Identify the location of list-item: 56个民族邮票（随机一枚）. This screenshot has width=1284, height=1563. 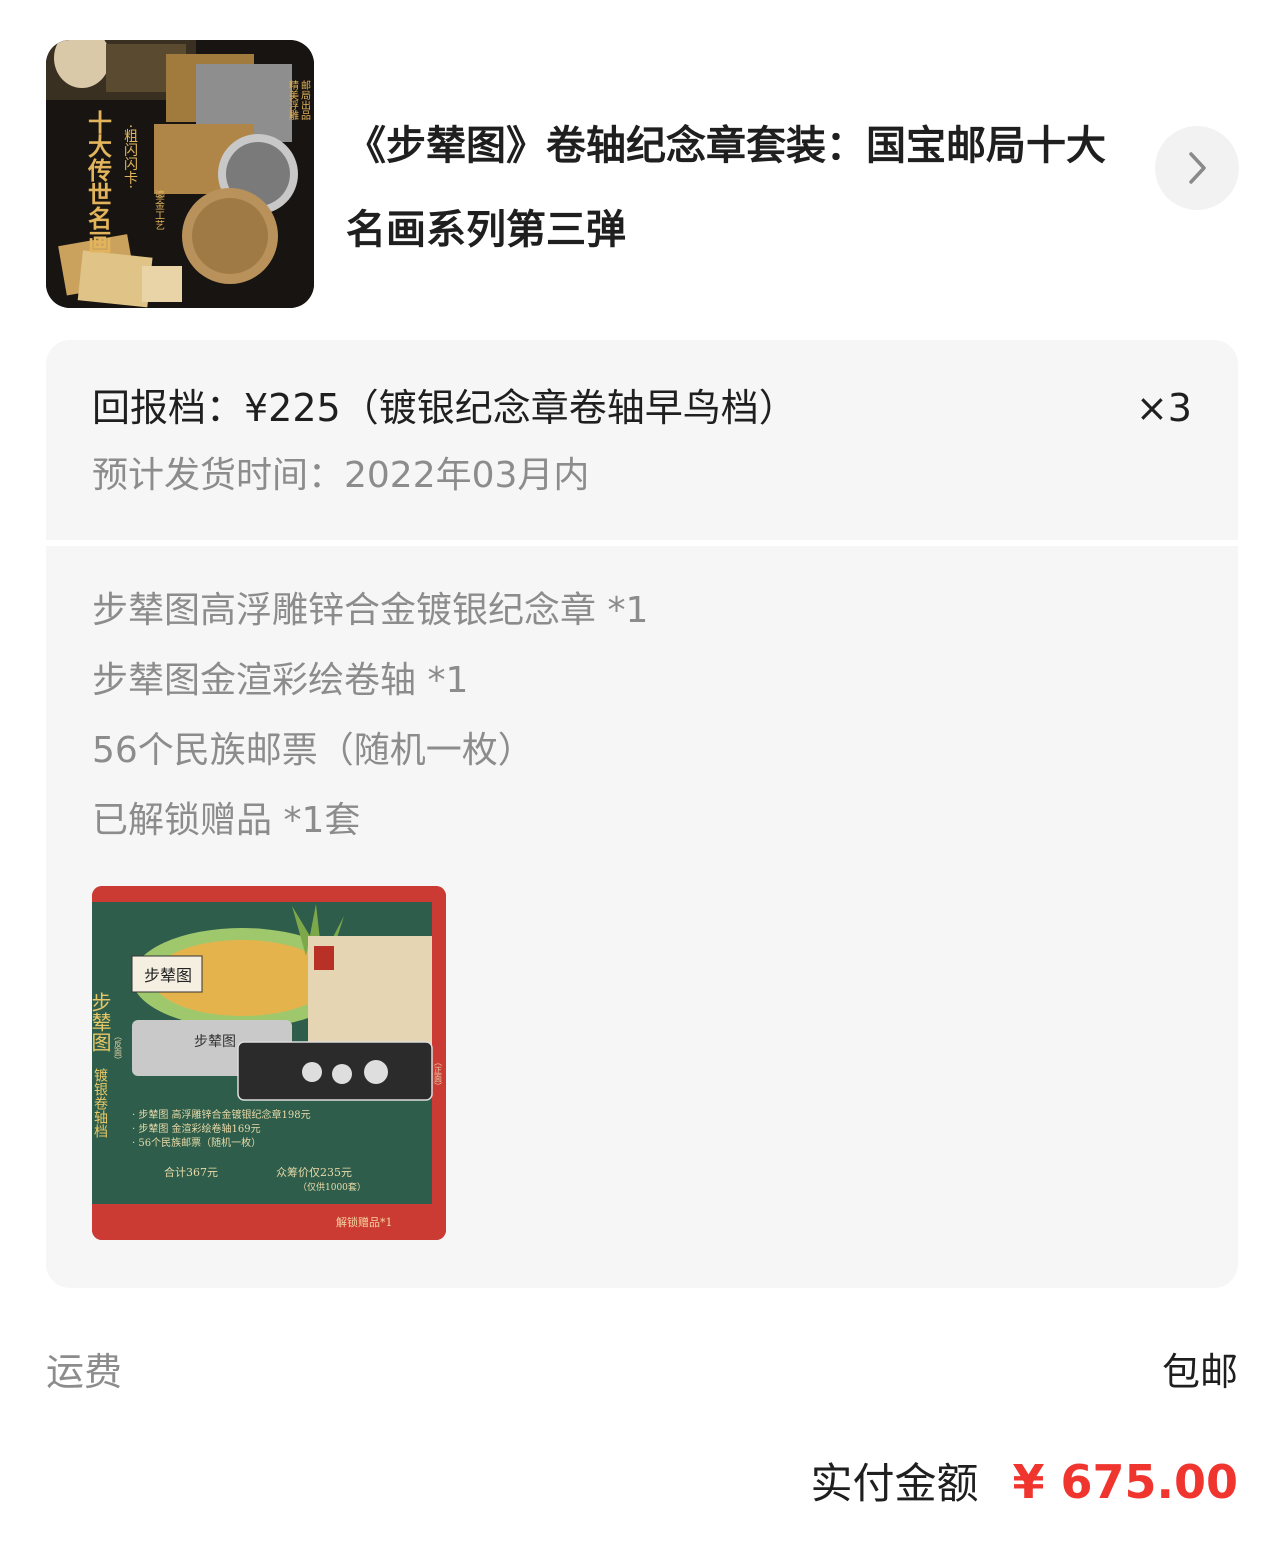
(313, 750).